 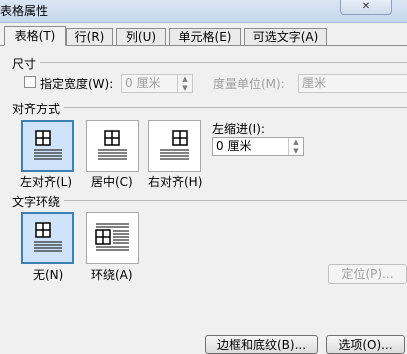 What do you see at coordinates (36, 109) in the screenshot?
I see `alignment-section-label: 对齐方式` at bounding box center [36, 109].